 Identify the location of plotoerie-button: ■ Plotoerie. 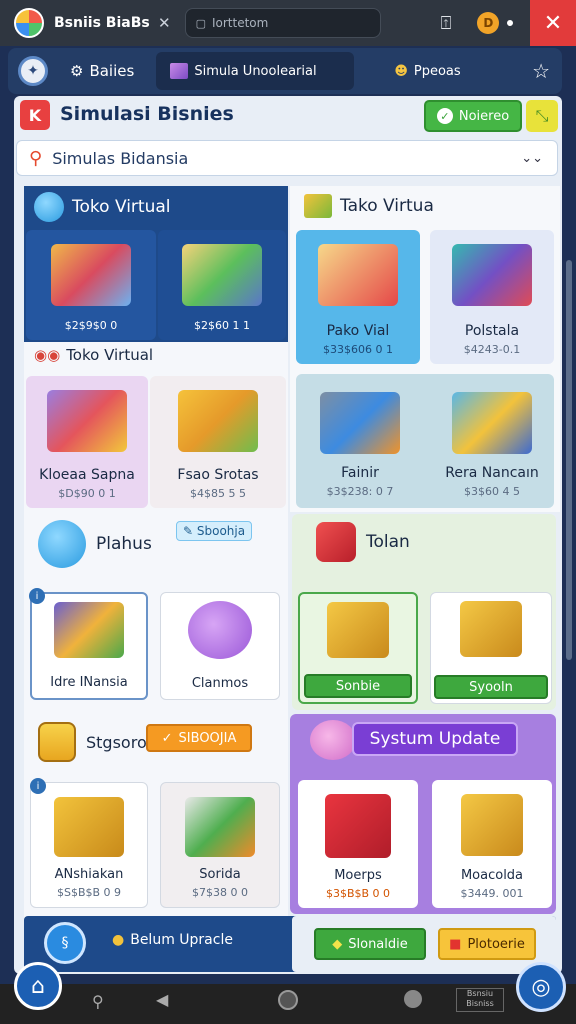
(487, 944).